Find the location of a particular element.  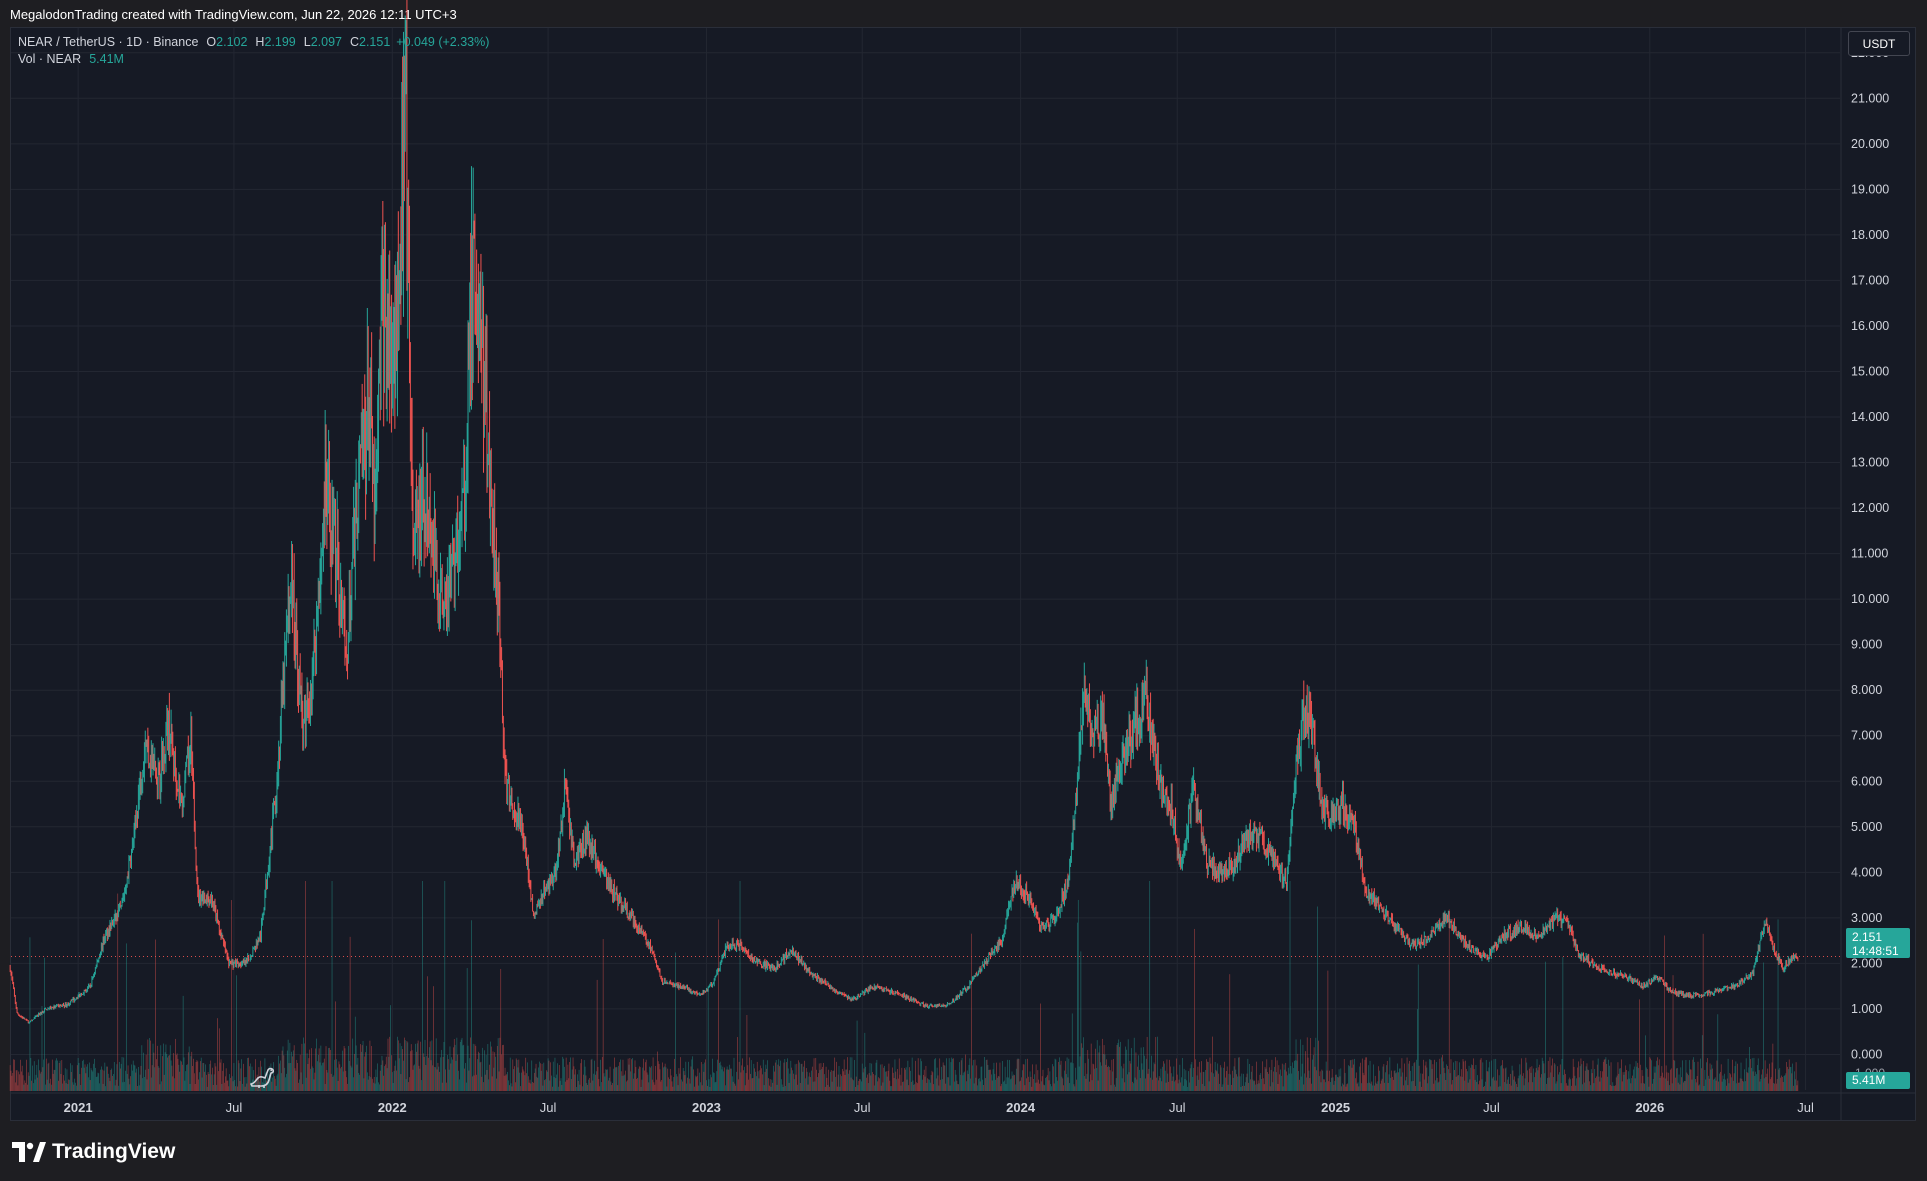

dinosaur-icon is located at coordinates (263, 1075).